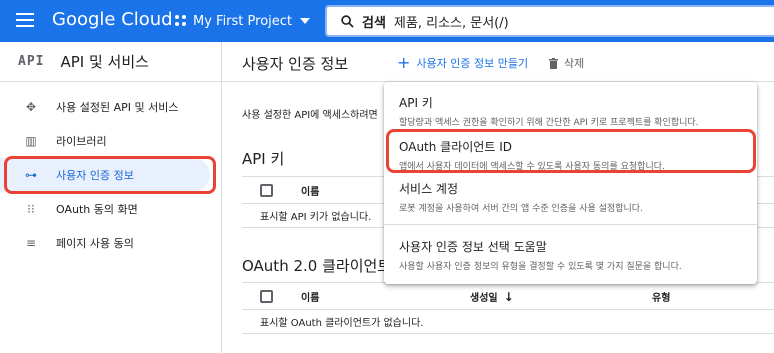 This screenshot has height=353, width=774. I want to click on search-input: 검색 제품, 리소스, 문서(/), so click(549, 21).